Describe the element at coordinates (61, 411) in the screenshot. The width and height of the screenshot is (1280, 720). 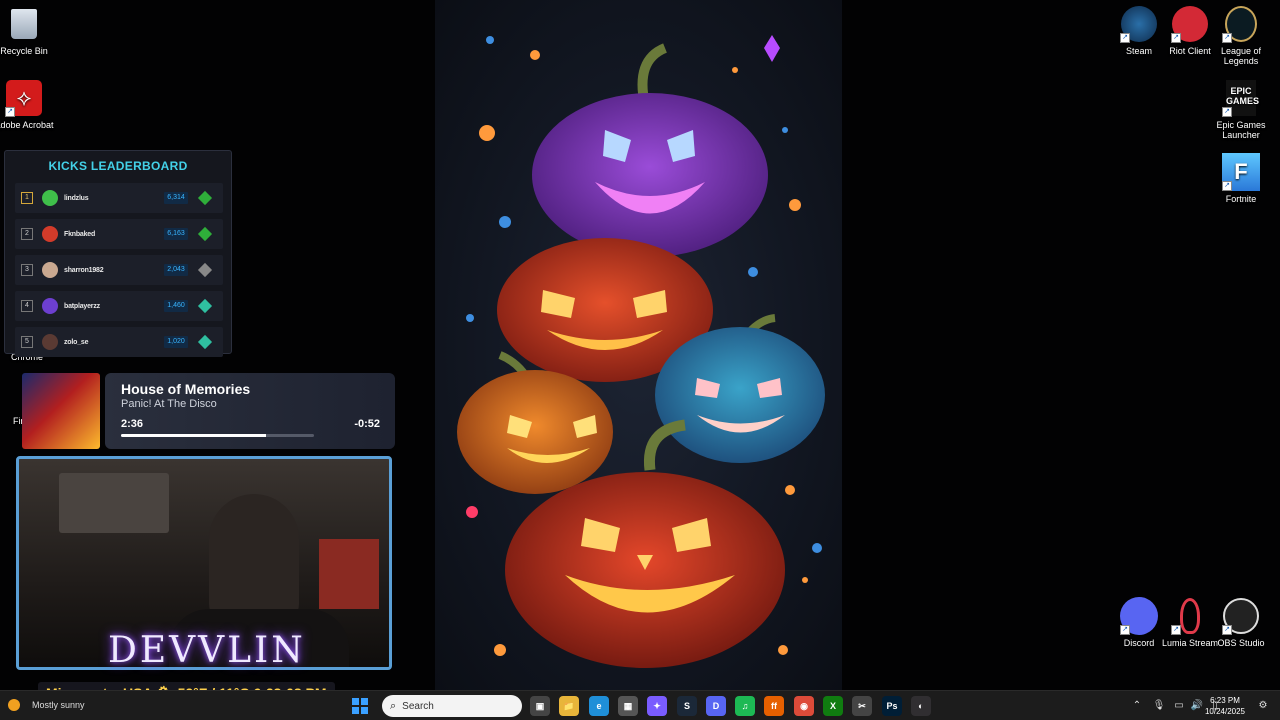
I see `album-art` at that location.